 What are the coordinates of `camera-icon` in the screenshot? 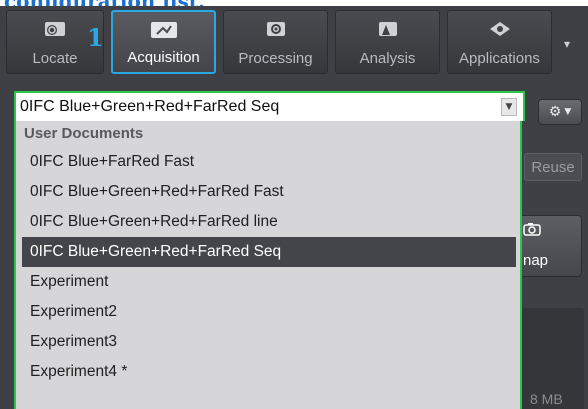 It's located at (532, 231).